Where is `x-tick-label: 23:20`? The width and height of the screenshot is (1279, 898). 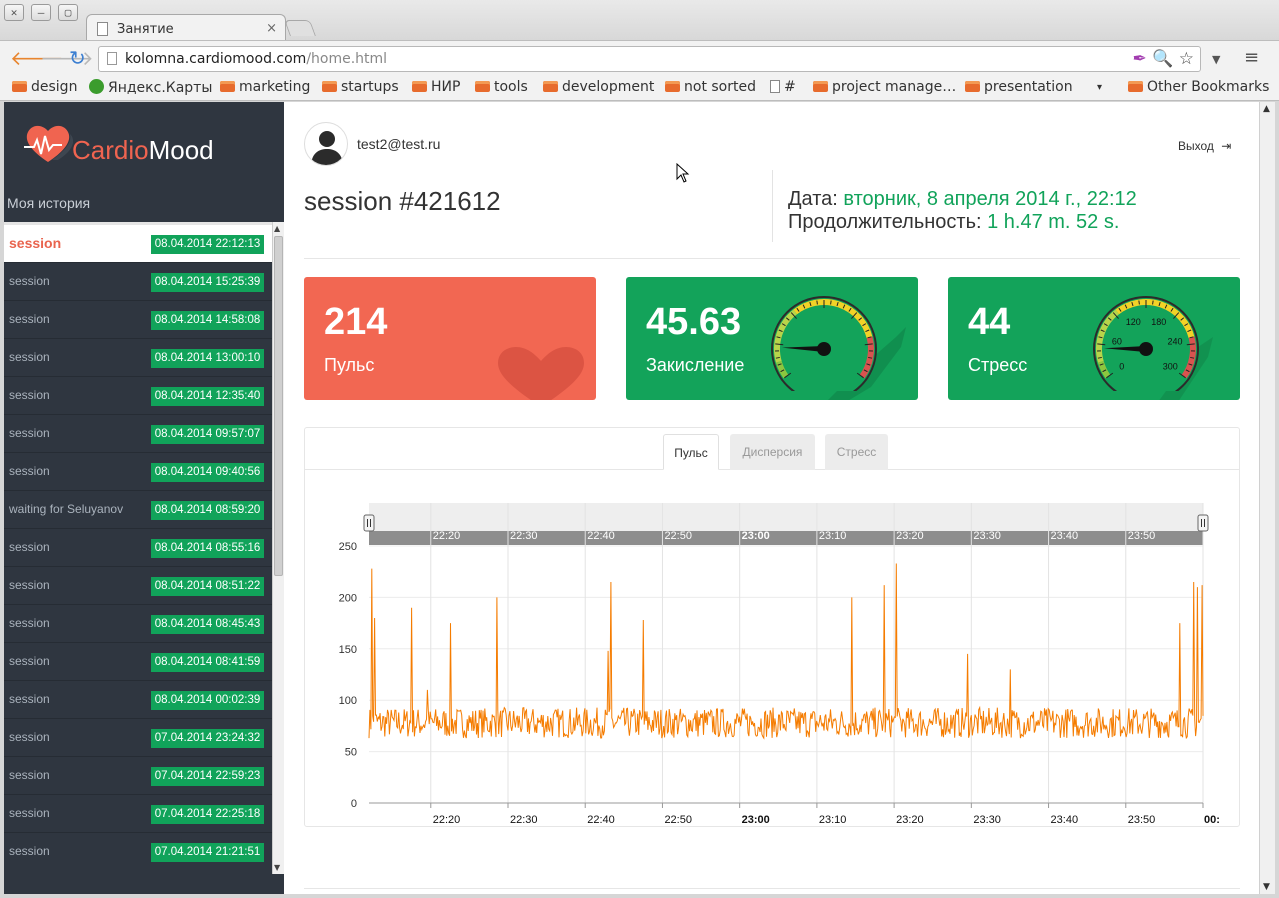
x-tick-label: 23:20 is located at coordinates (910, 820).